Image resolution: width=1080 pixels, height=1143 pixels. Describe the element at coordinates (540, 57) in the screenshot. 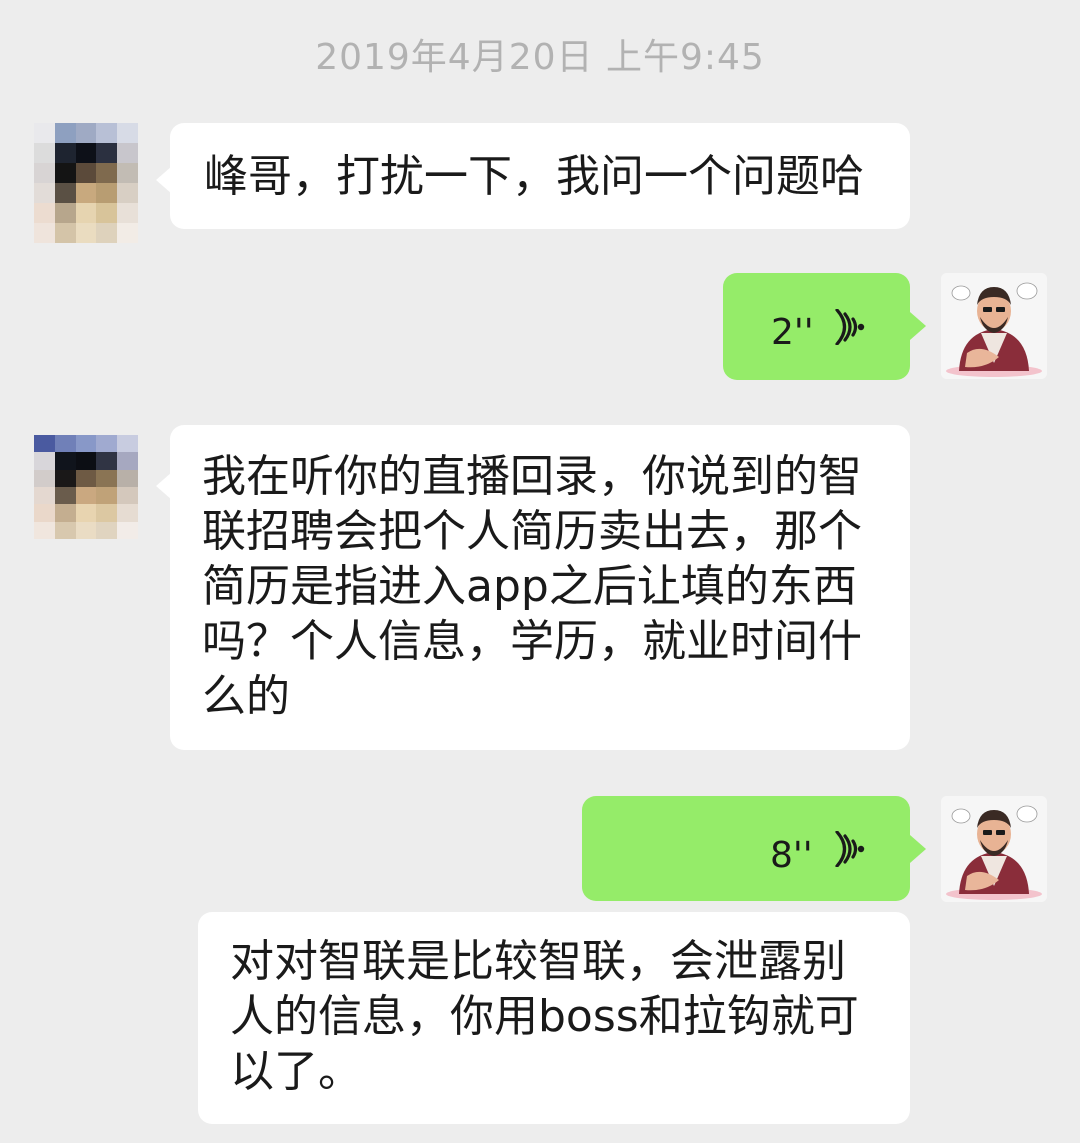

I see `chat-timestamp: 2019年4月20日 上午9:45` at that location.